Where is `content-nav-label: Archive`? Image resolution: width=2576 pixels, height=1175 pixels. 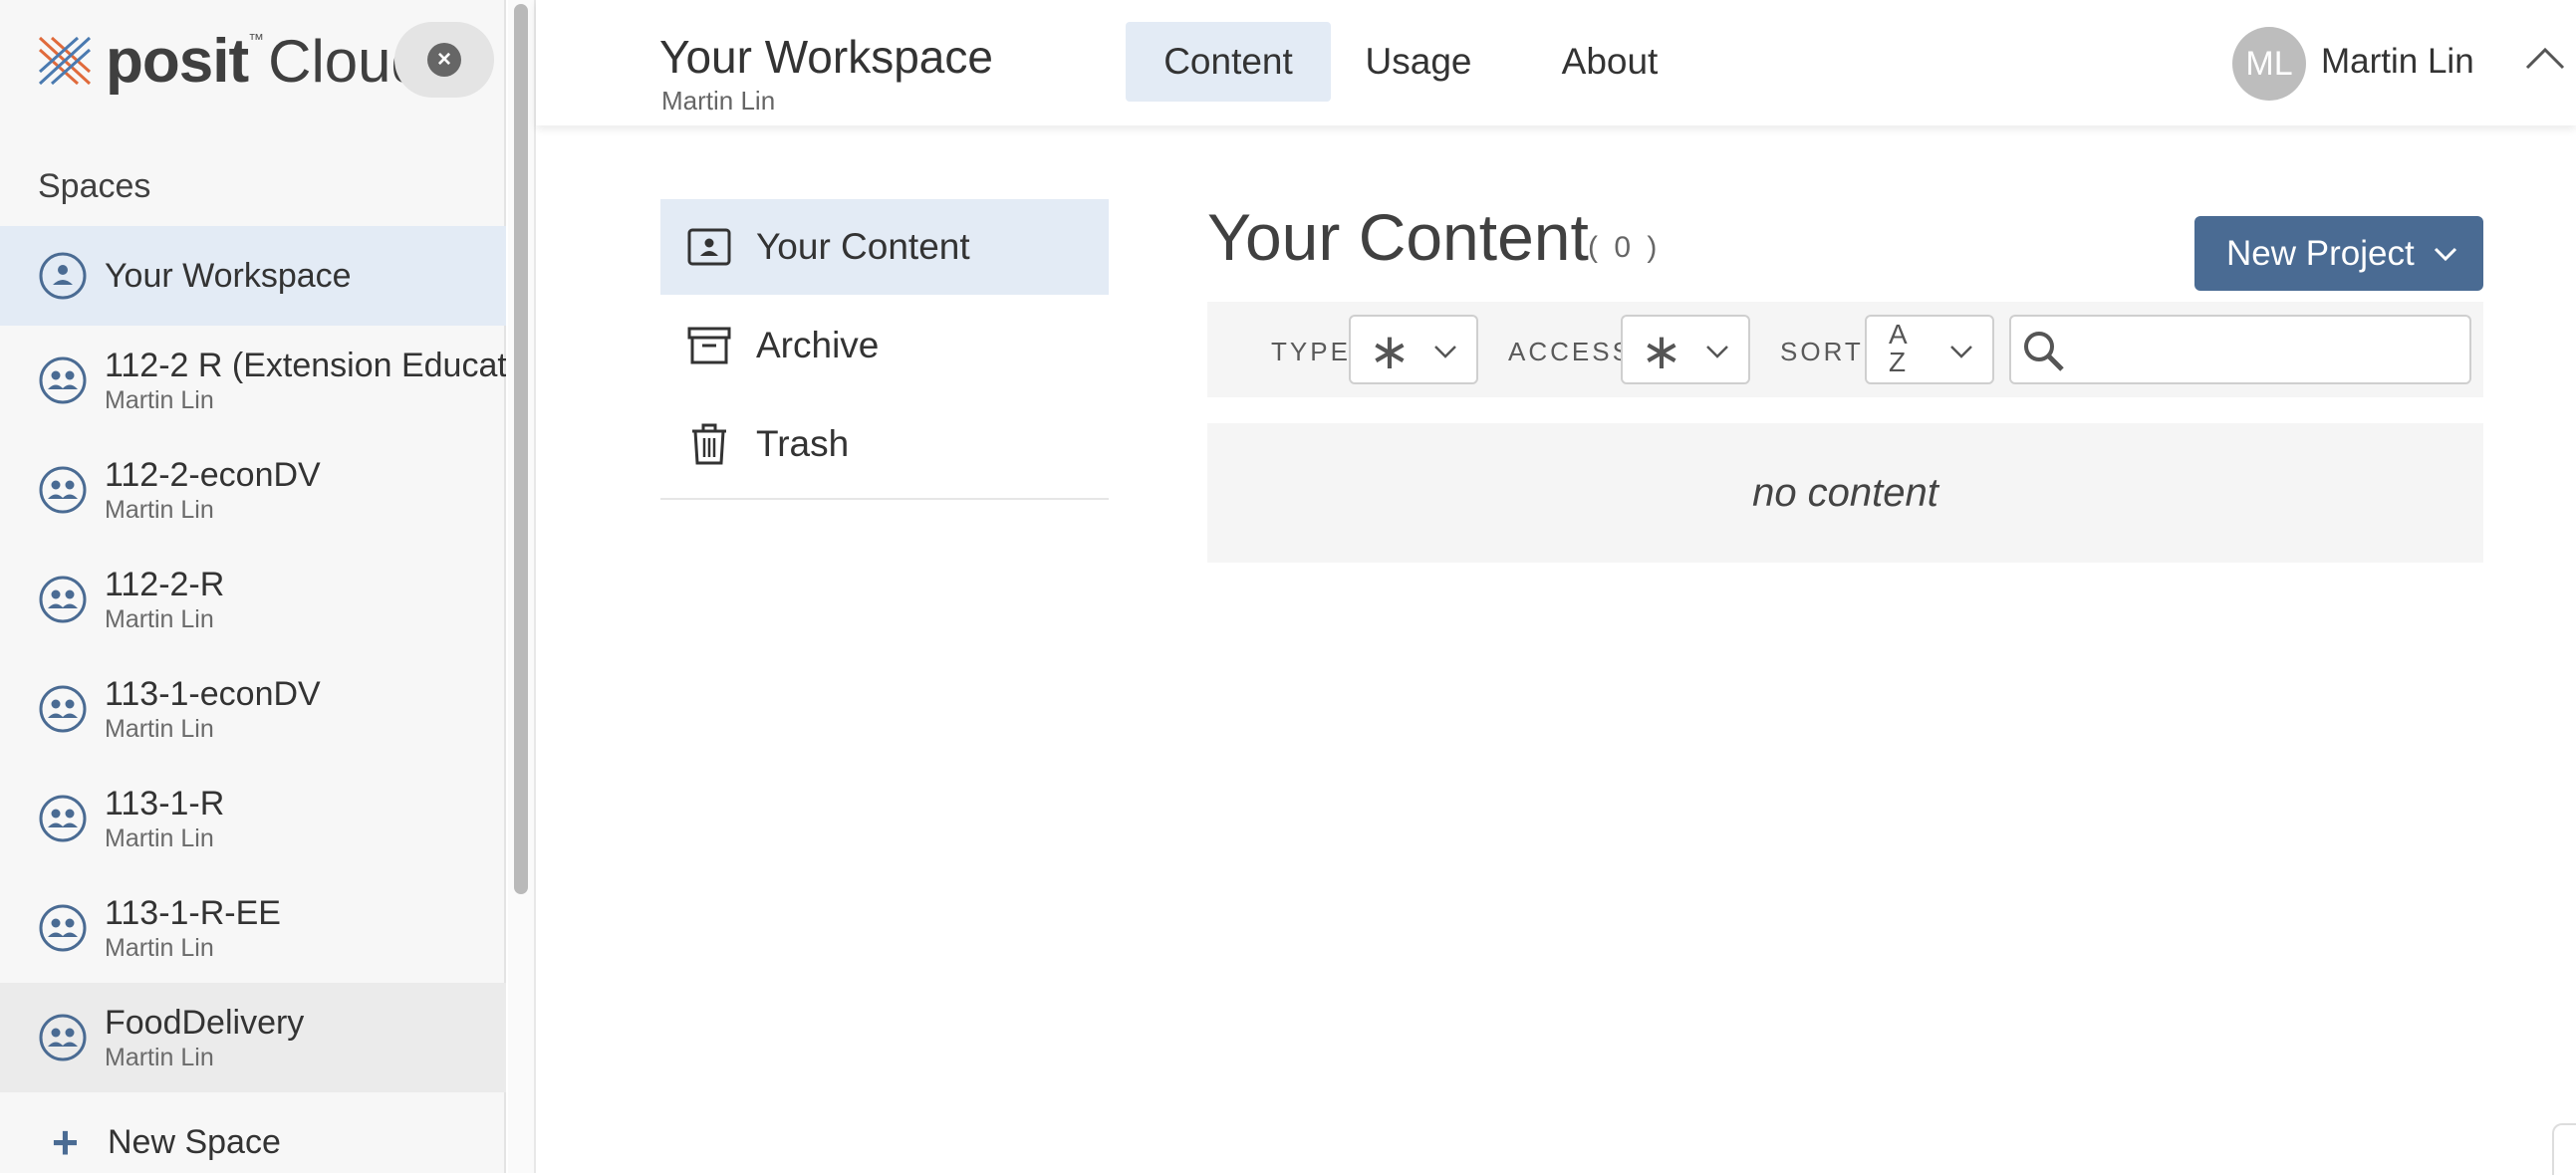 content-nav-label: Archive is located at coordinates (818, 345).